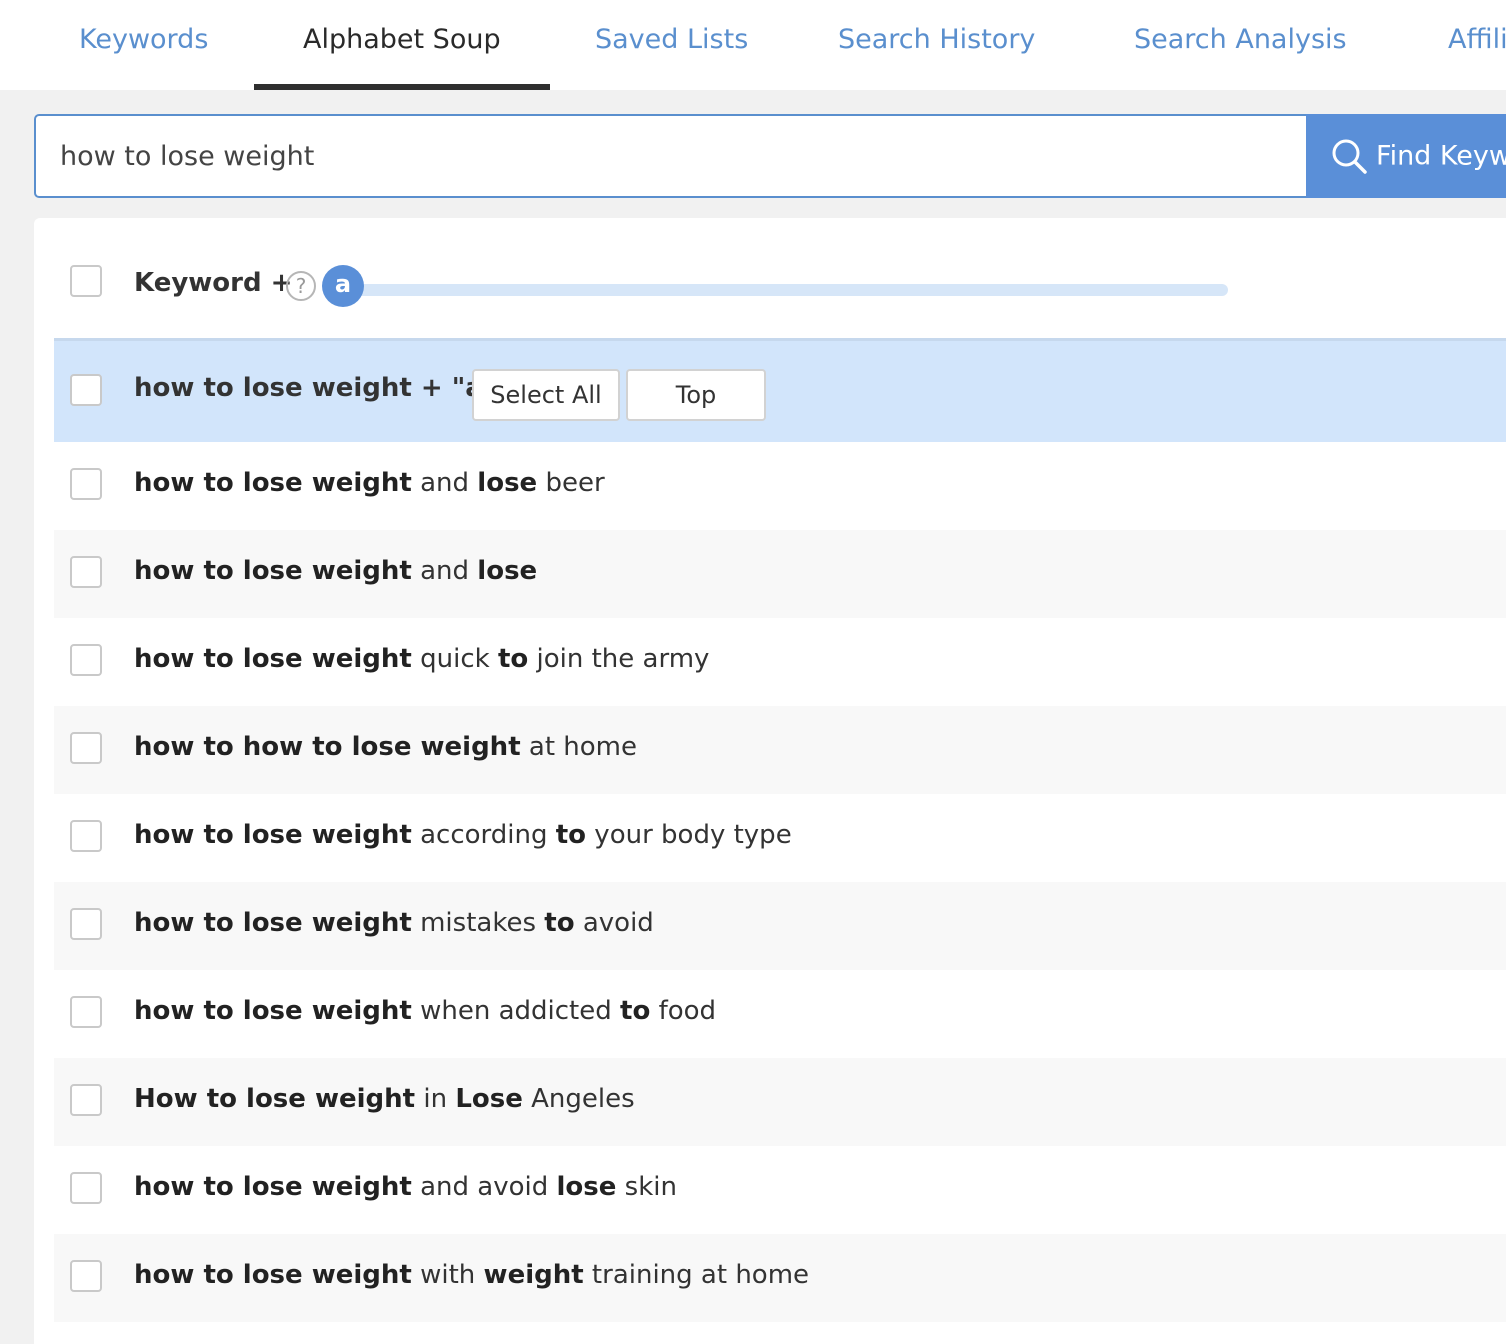 Image resolution: width=1506 pixels, height=1344 pixels. Describe the element at coordinates (696, 395) in the screenshot. I see `top-button: Top` at that location.